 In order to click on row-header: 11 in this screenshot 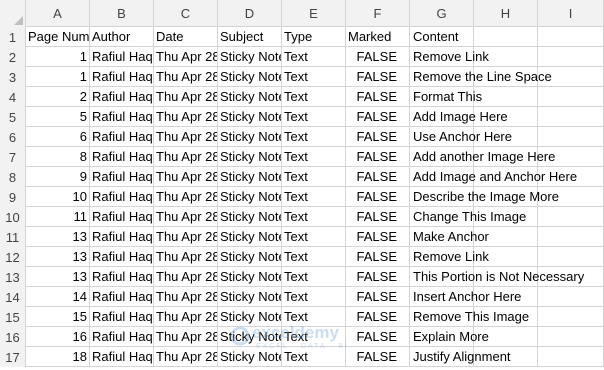, I will do `click(13, 237)`.